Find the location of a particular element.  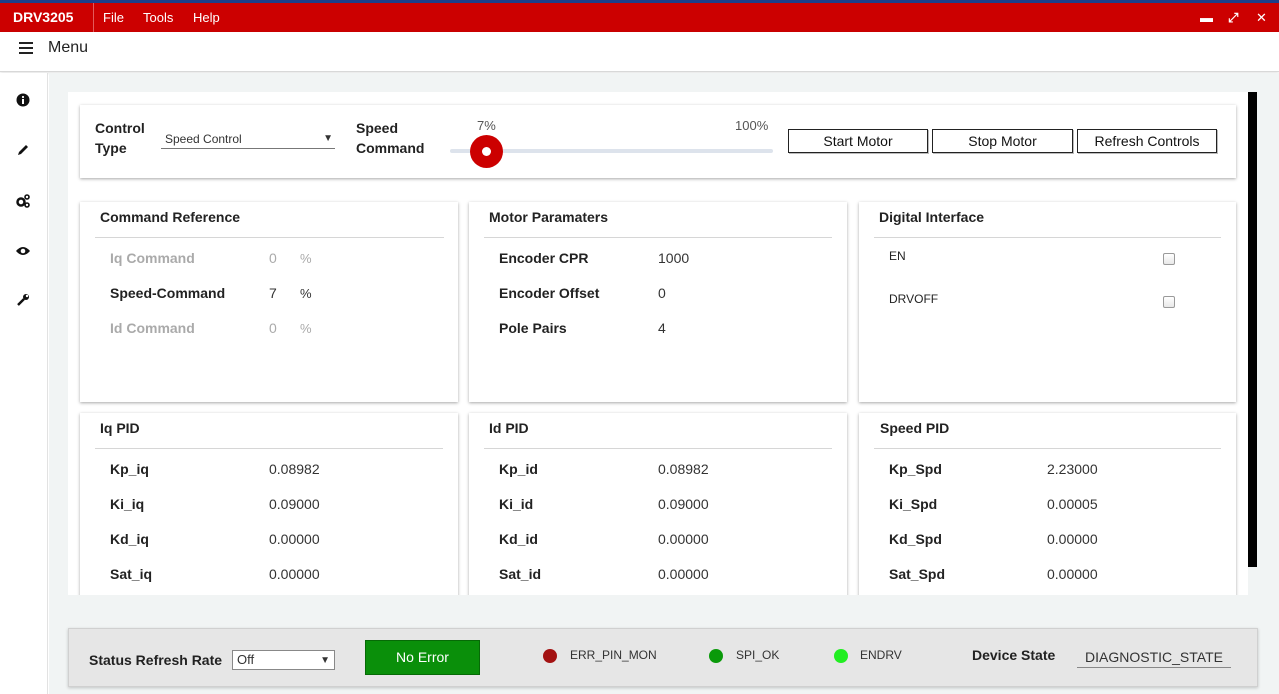

device-state-value: DIAGNOSTIC_STATE is located at coordinates (1154, 658).